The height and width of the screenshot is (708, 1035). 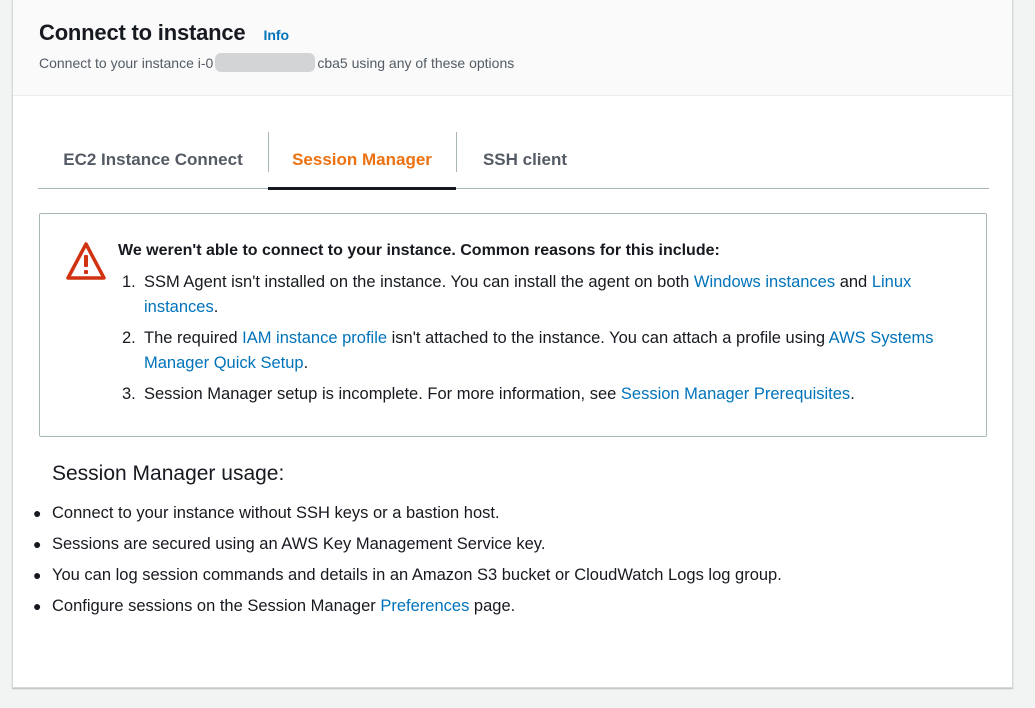 What do you see at coordinates (129, 282) in the screenshot?
I see `list-number: 1.` at bounding box center [129, 282].